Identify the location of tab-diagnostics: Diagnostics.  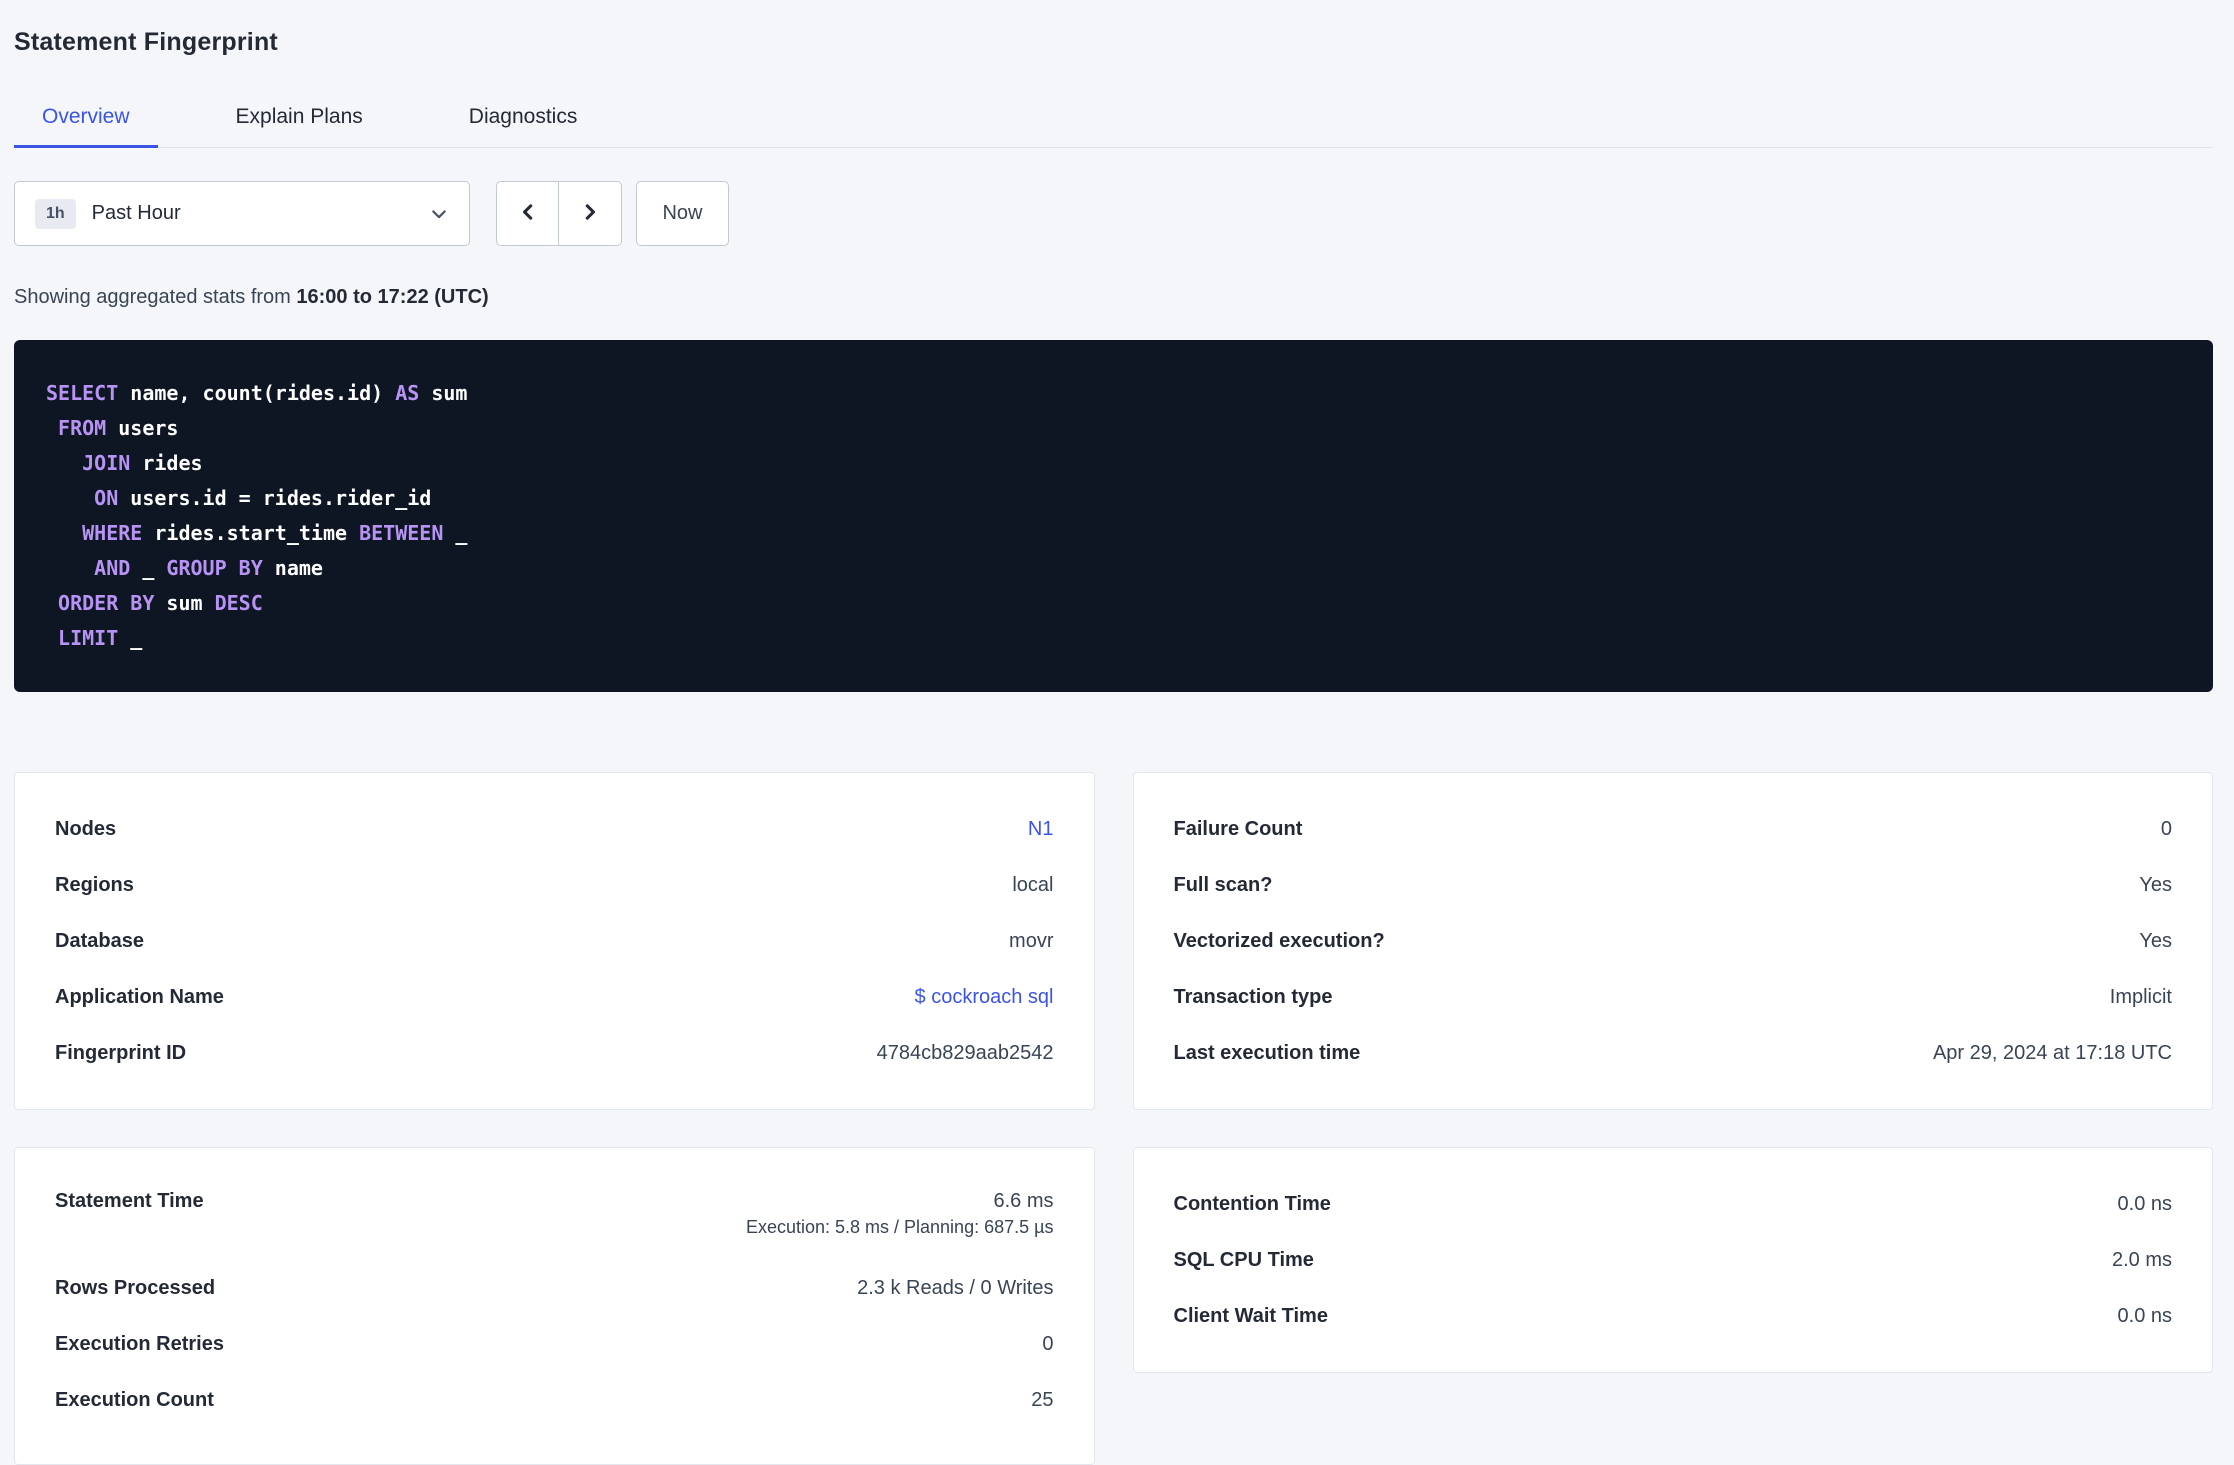
(523, 126).